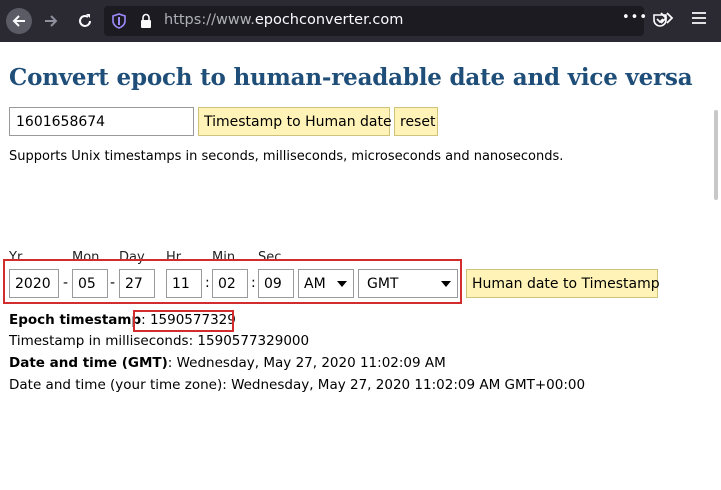 This screenshot has width=721, height=490. I want to click on ms-result-line: Timestamp in milliseconds: 1590577329000, so click(159, 341).